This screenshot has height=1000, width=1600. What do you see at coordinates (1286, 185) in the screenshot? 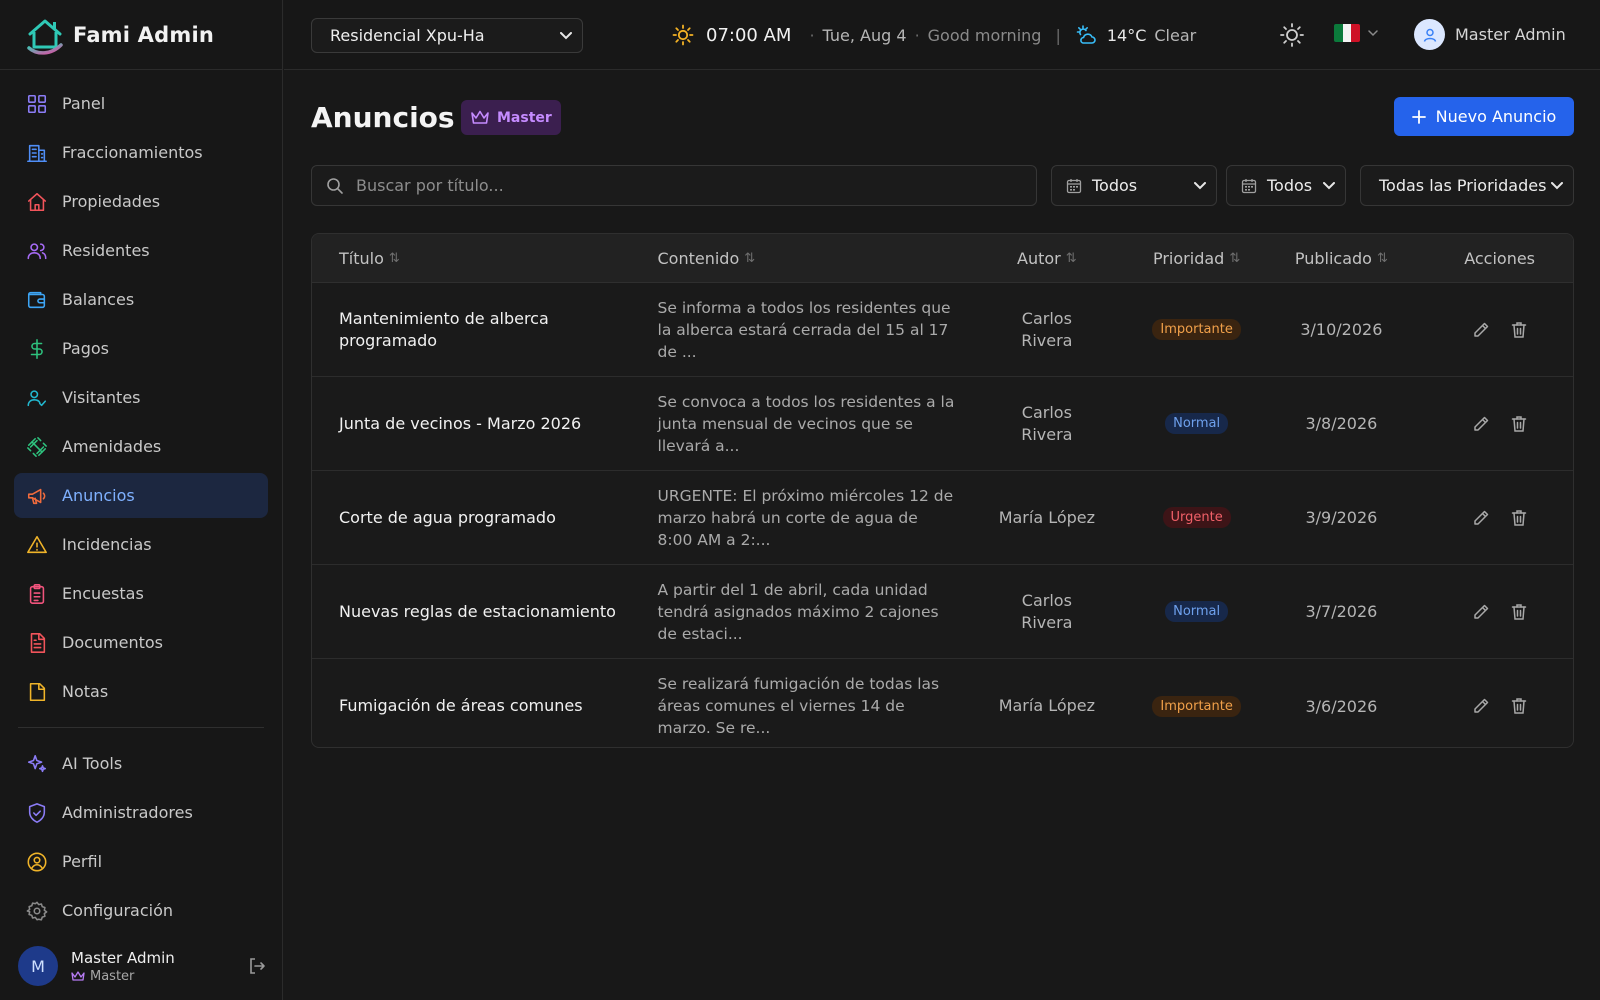
I see `date-filter-2: Todos` at bounding box center [1286, 185].